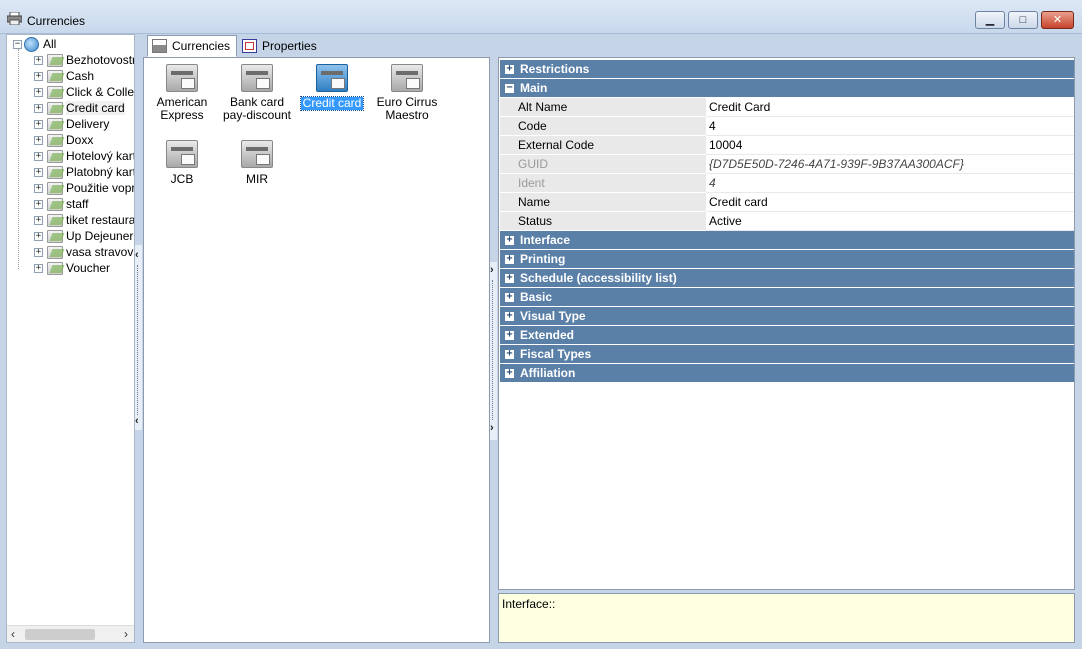  What do you see at coordinates (192, 46) in the screenshot?
I see `tab-currencies: Currencies` at bounding box center [192, 46].